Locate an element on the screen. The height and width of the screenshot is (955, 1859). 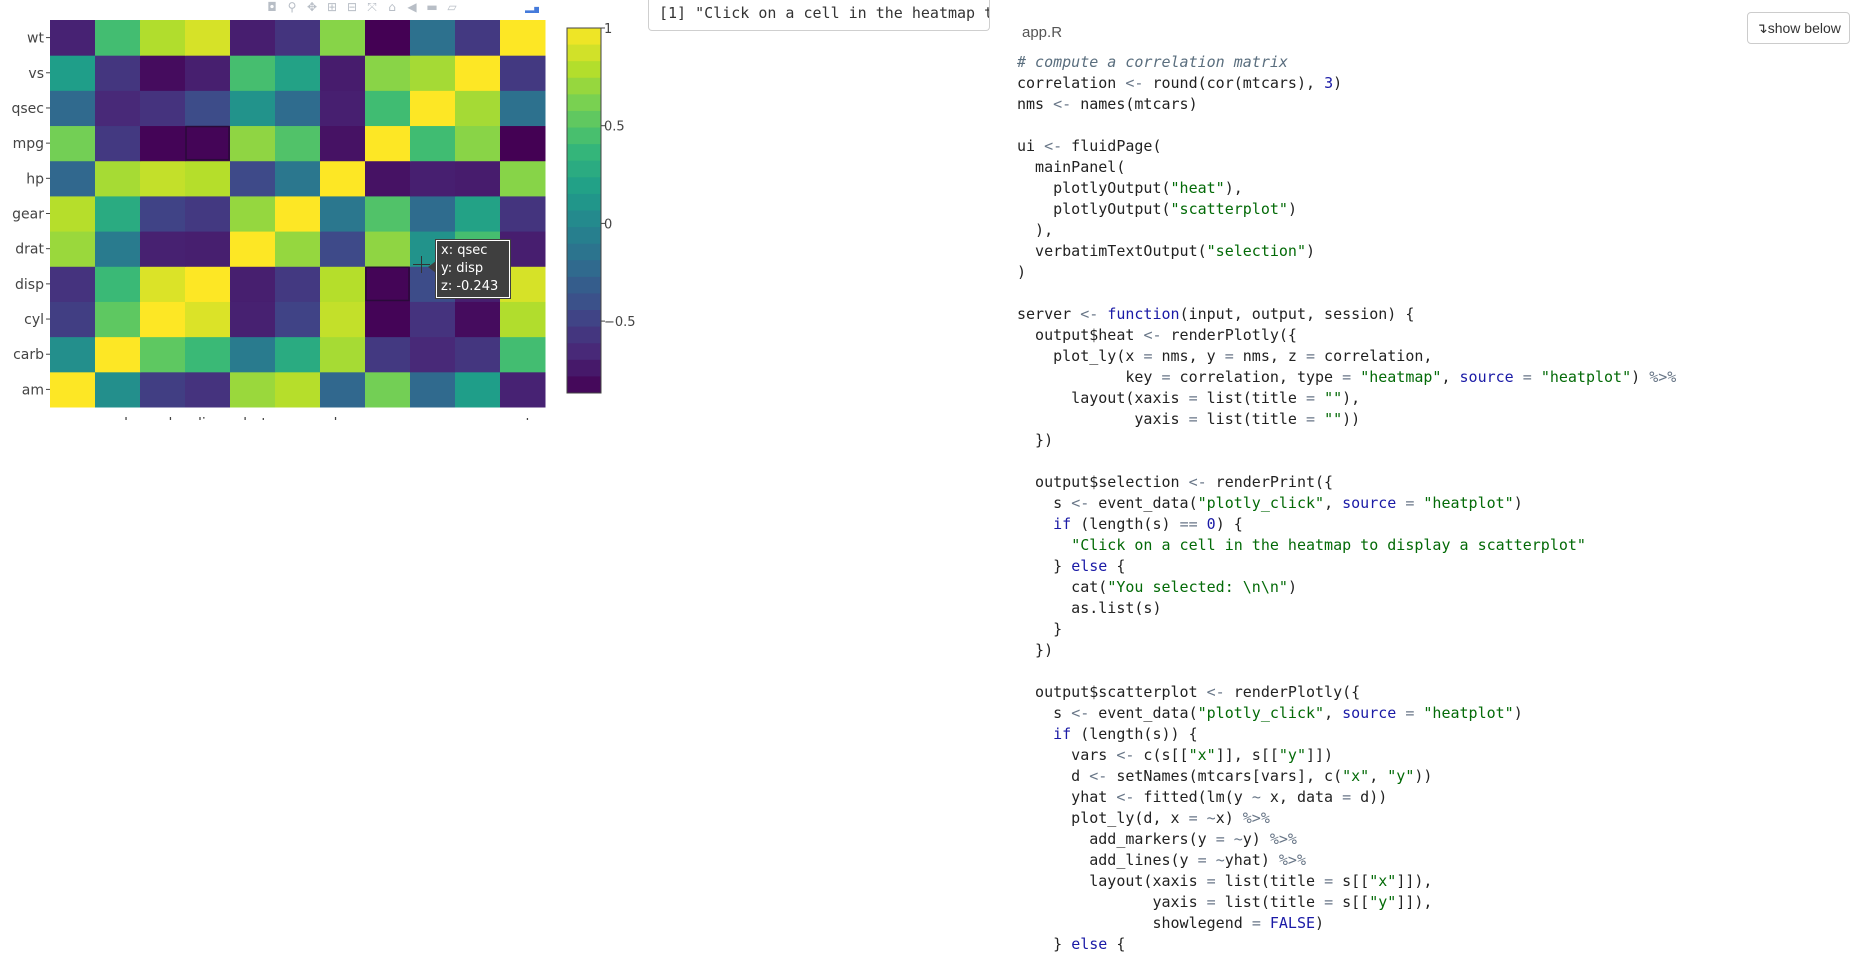
heatmap-cell-cyl-vs is located at coordinates (163, 73).